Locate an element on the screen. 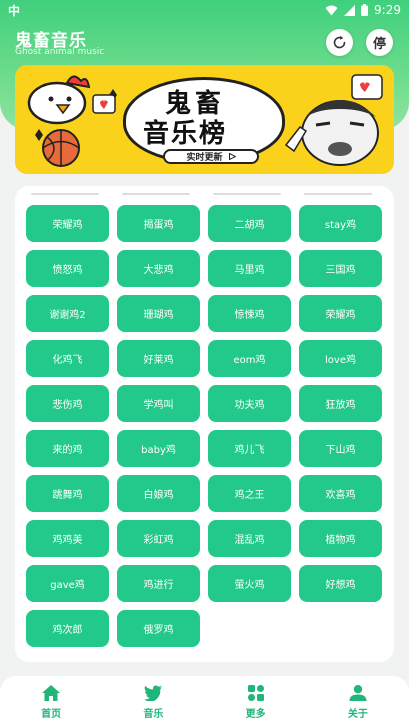 The image size is (409, 728). song-button: 俄罗鸡 is located at coordinates (158, 628).